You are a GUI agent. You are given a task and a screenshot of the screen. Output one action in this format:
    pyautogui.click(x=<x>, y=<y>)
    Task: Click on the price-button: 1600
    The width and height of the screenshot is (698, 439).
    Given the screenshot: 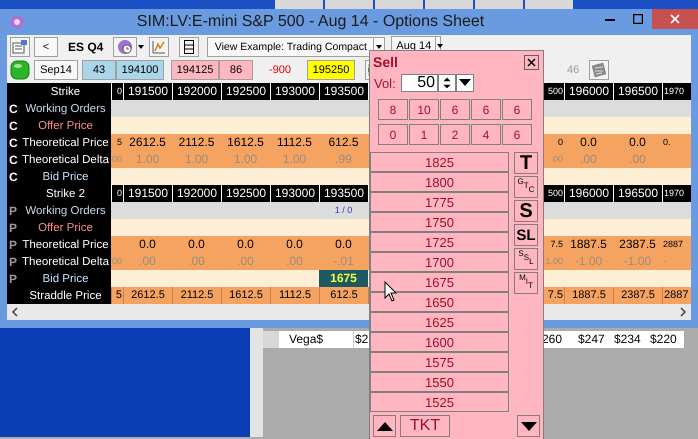 What is the action you would take?
    pyautogui.click(x=439, y=342)
    